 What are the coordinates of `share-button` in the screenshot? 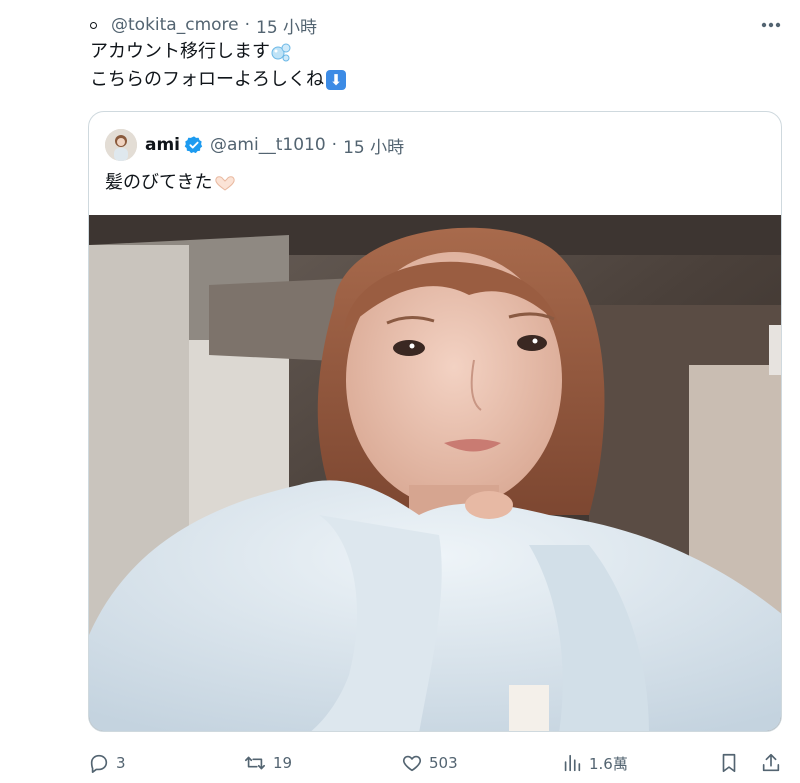 It's located at (774, 763).